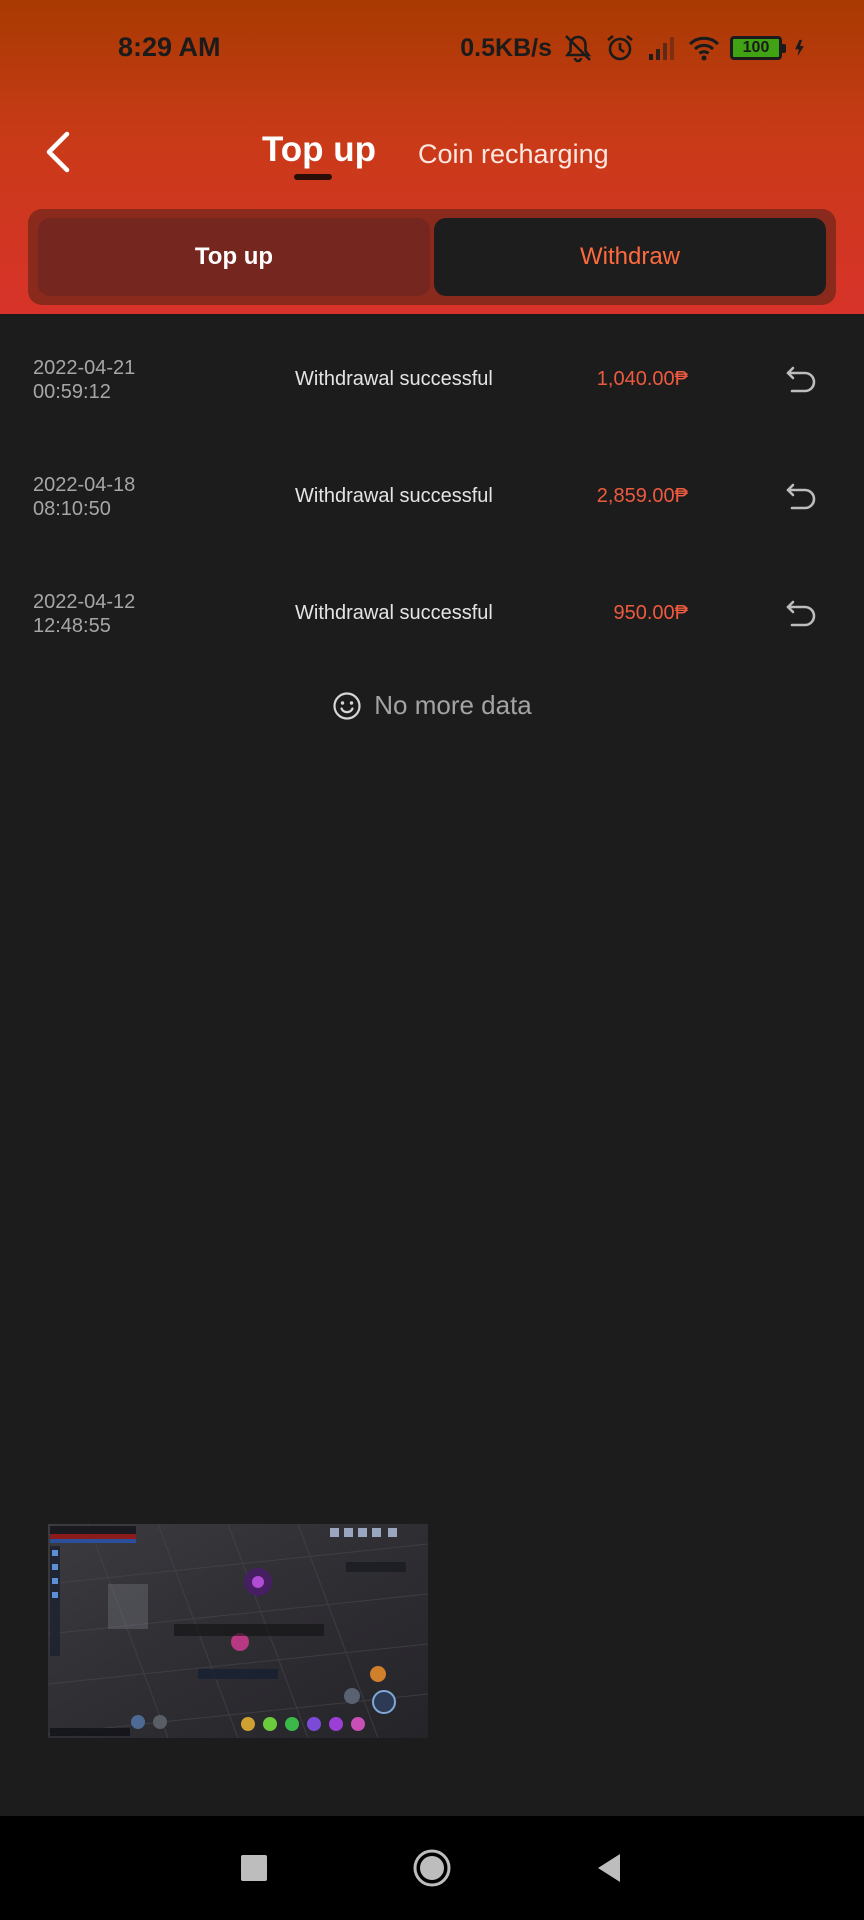  Describe the element at coordinates (630, 257) in the screenshot. I see `segment-withdraw: Withdraw` at that location.